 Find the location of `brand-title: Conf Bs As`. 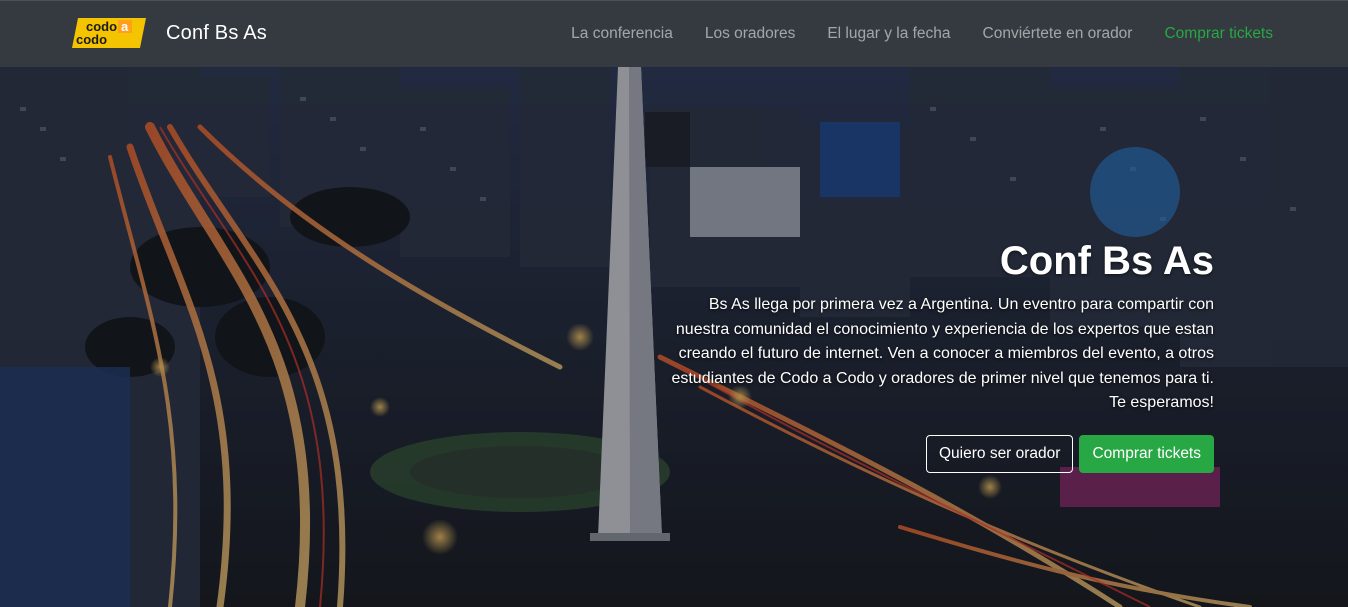

brand-title: Conf Bs As is located at coordinates (216, 32).